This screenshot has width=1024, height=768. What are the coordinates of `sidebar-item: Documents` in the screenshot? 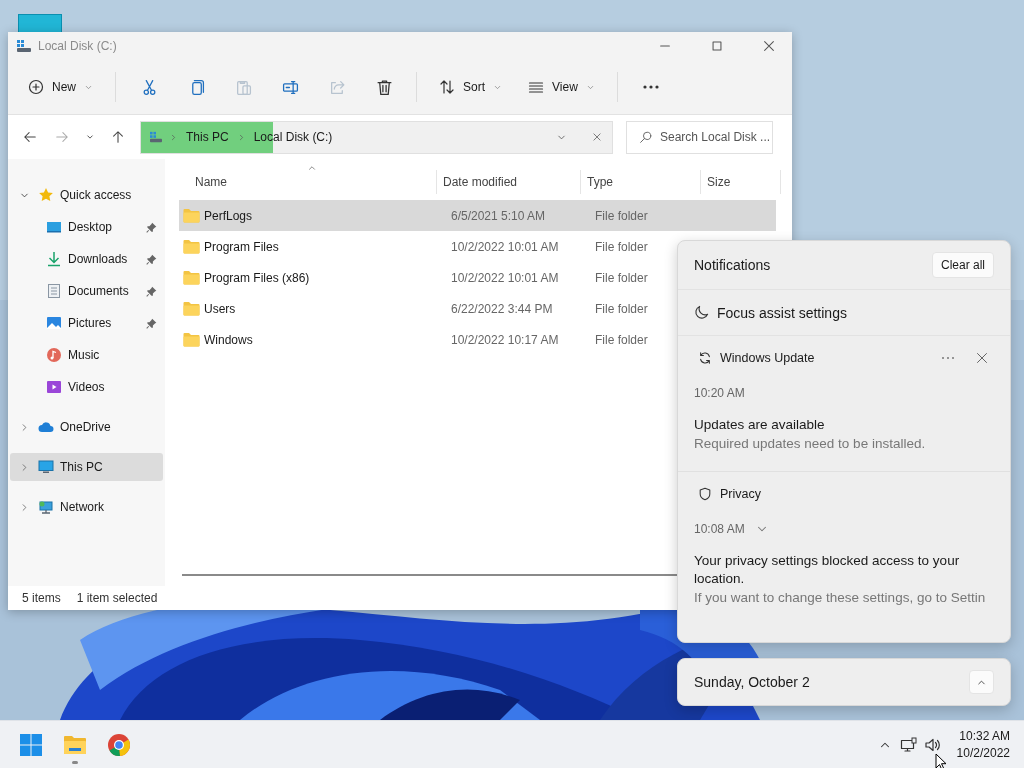 It's located at (86, 291).